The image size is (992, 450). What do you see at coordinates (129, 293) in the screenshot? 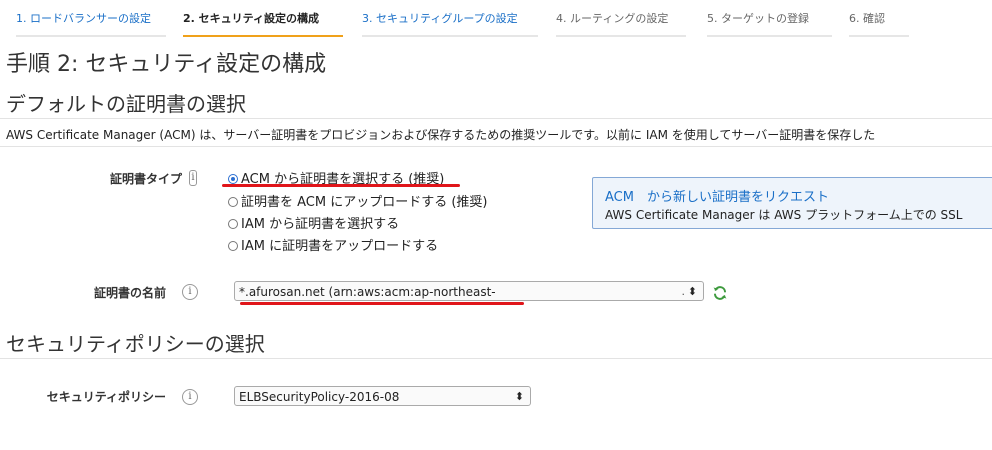
I see `cert-name-label: 証明書の名前` at bounding box center [129, 293].